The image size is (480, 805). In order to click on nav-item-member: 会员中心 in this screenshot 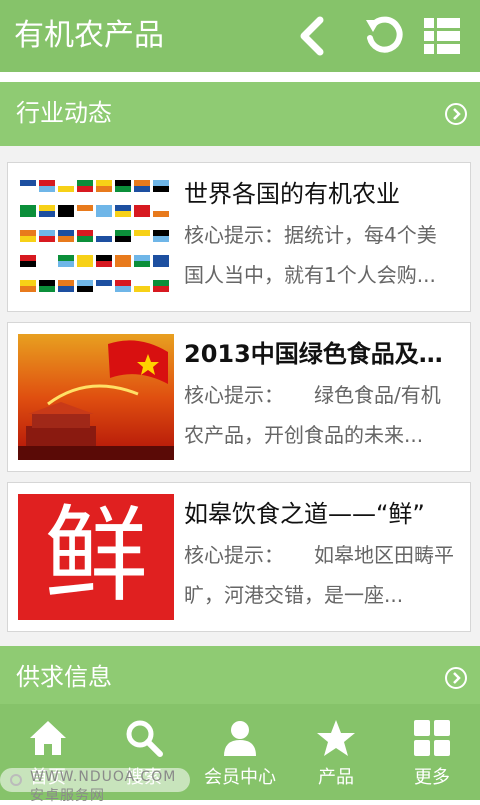, I will do `click(240, 752)`.